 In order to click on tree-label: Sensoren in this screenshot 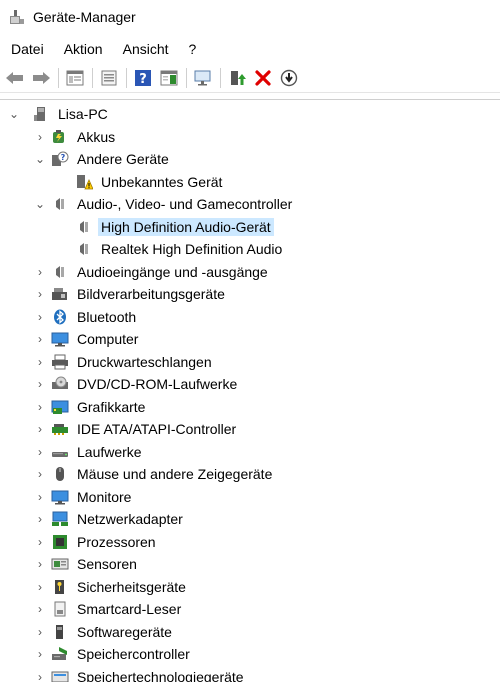, I will do `click(107, 564)`.